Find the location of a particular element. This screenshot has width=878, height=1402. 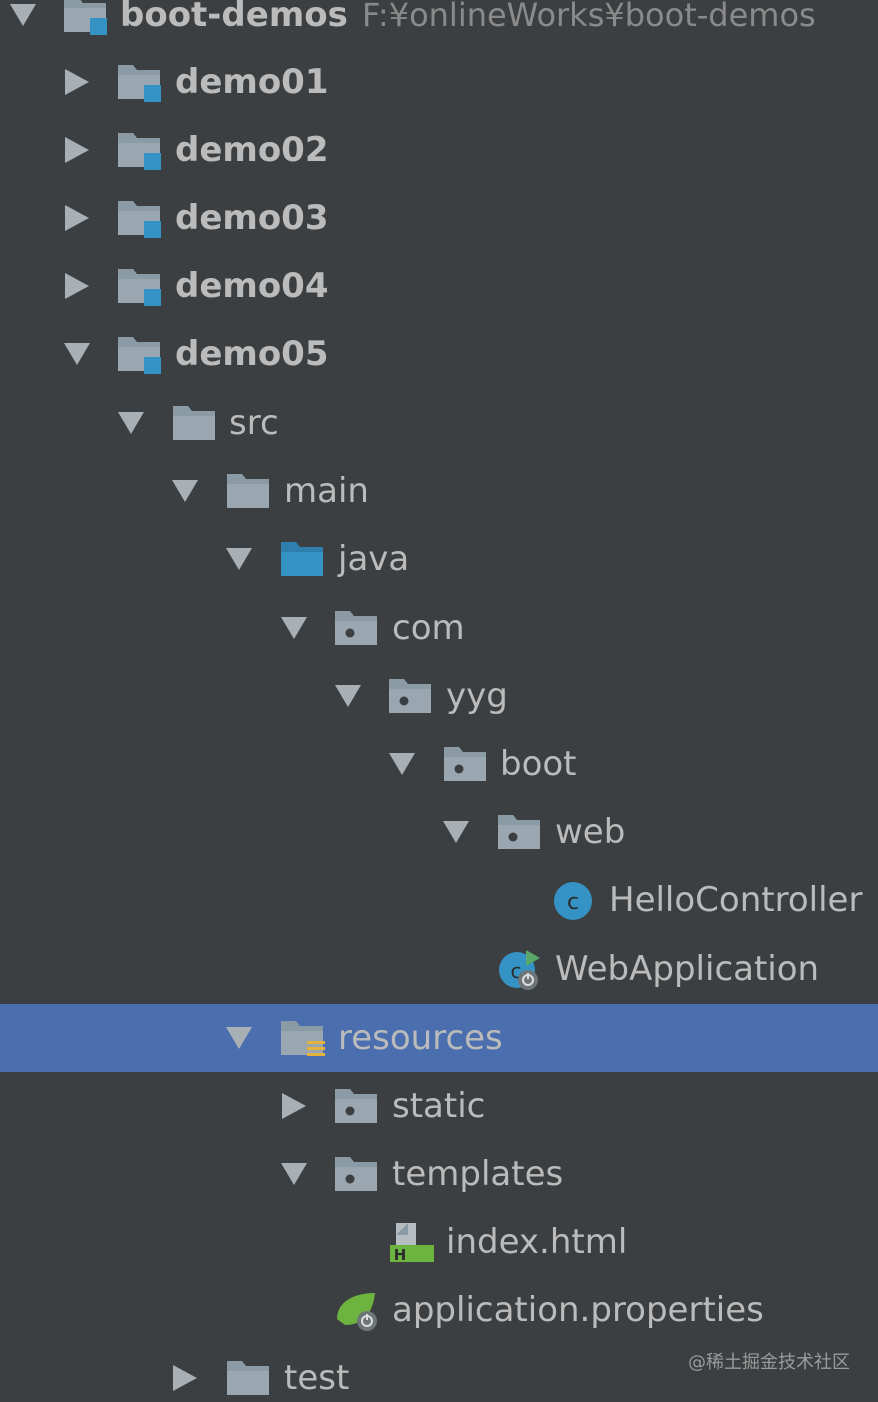

tree-label: resources is located at coordinates (420, 1038).